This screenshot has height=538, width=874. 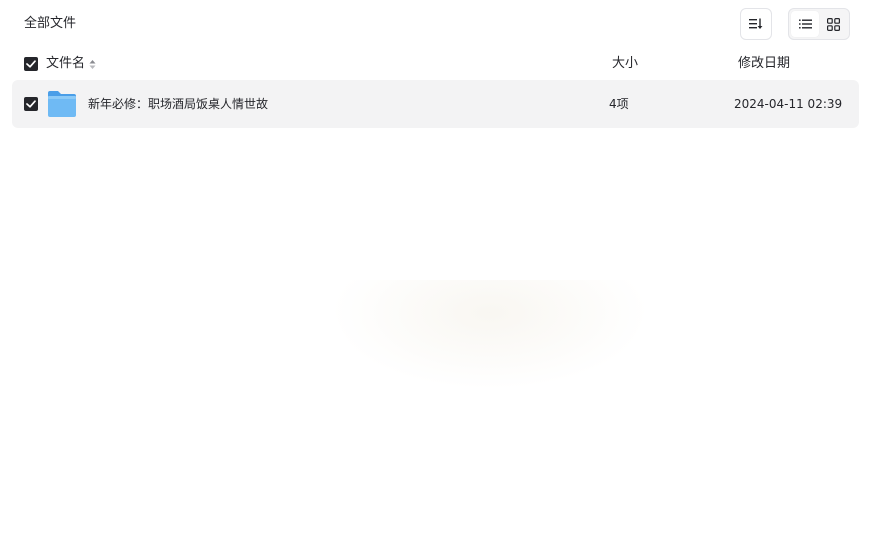 What do you see at coordinates (92, 64) in the screenshot?
I see `sort-toggle-icon` at bounding box center [92, 64].